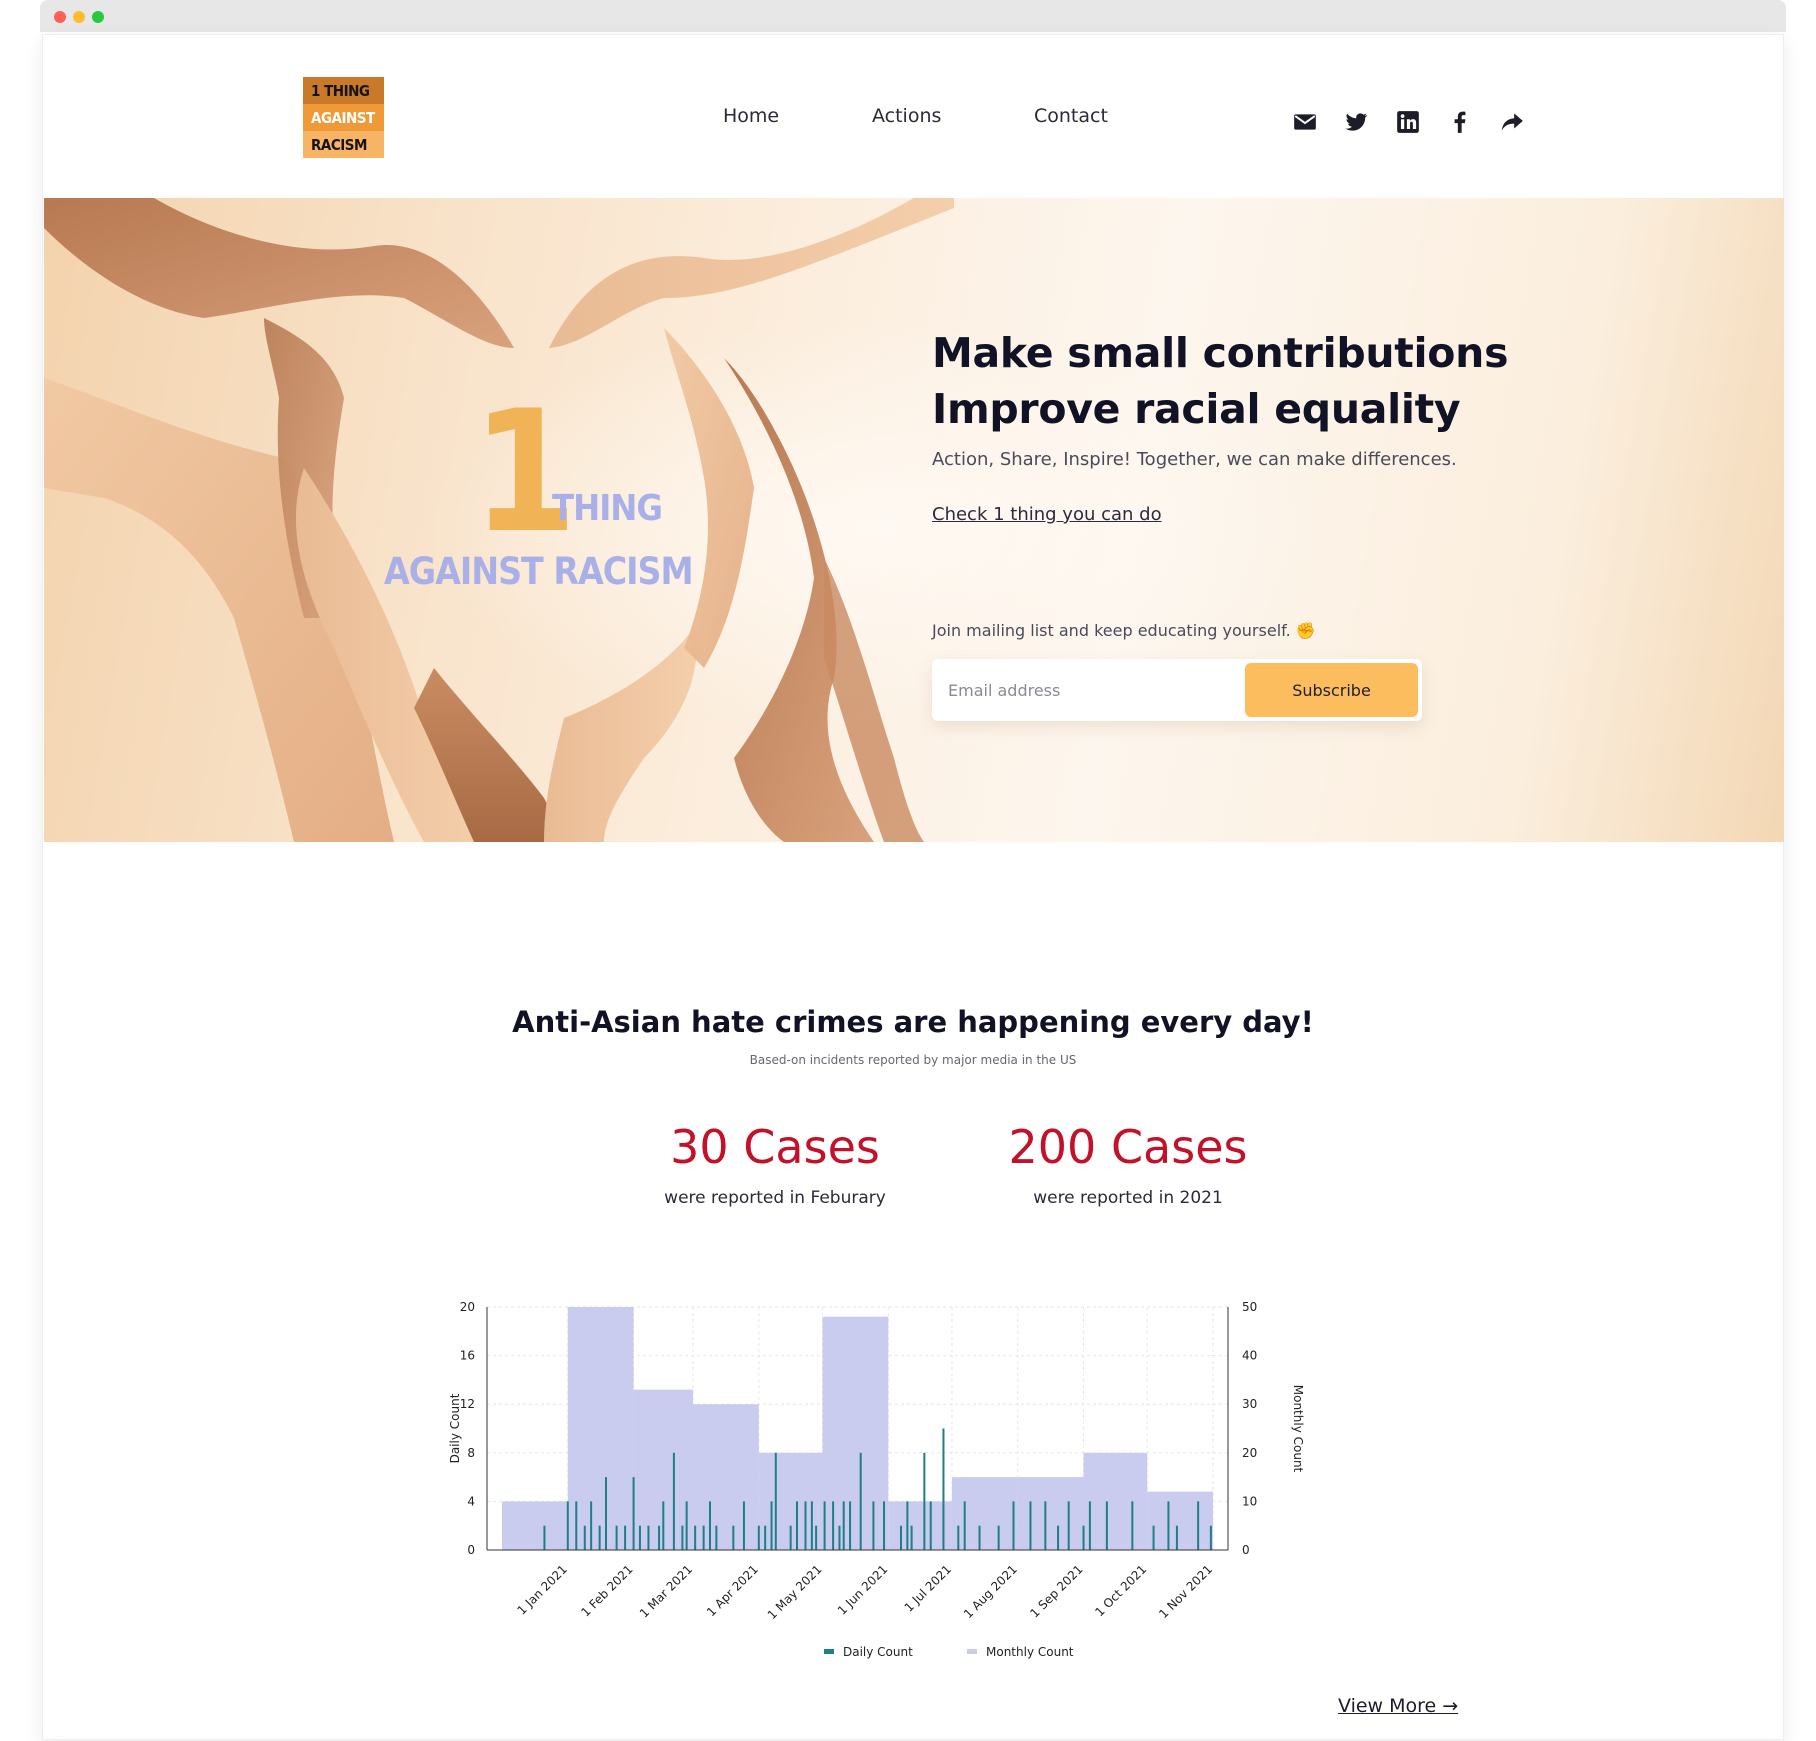 Image resolution: width=1816 pixels, height=1741 pixels. Describe the element at coordinates (795, 1592) in the screenshot. I see `chart-x-tick-label: 1 May 2021` at that location.